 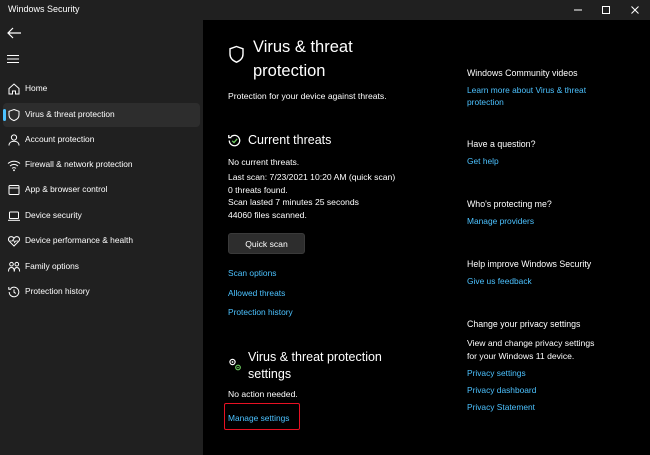 I want to click on manage-providers-link: Manage providers, so click(x=500, y=221).